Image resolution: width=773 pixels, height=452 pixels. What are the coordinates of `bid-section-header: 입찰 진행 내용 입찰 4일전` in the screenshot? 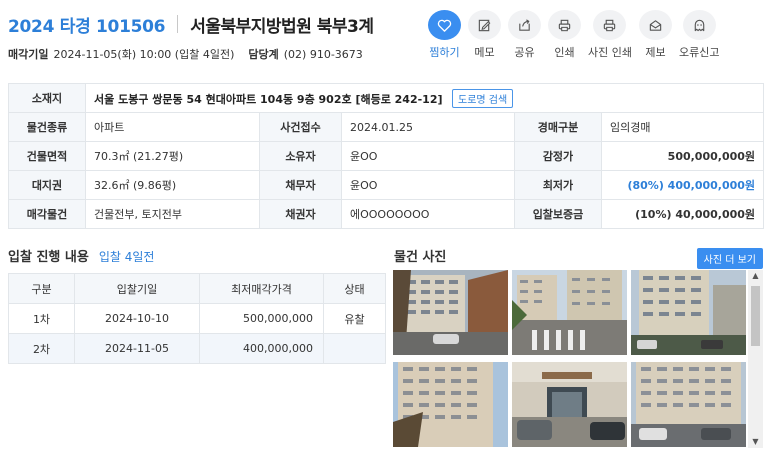 It's located at (81, 255).